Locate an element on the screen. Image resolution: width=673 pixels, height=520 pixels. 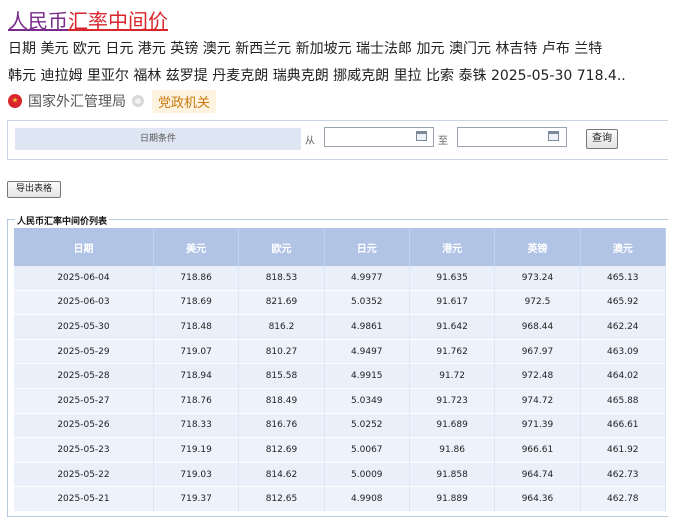
cell-date: 2025-06-04 is located at coordinates (84, 278).